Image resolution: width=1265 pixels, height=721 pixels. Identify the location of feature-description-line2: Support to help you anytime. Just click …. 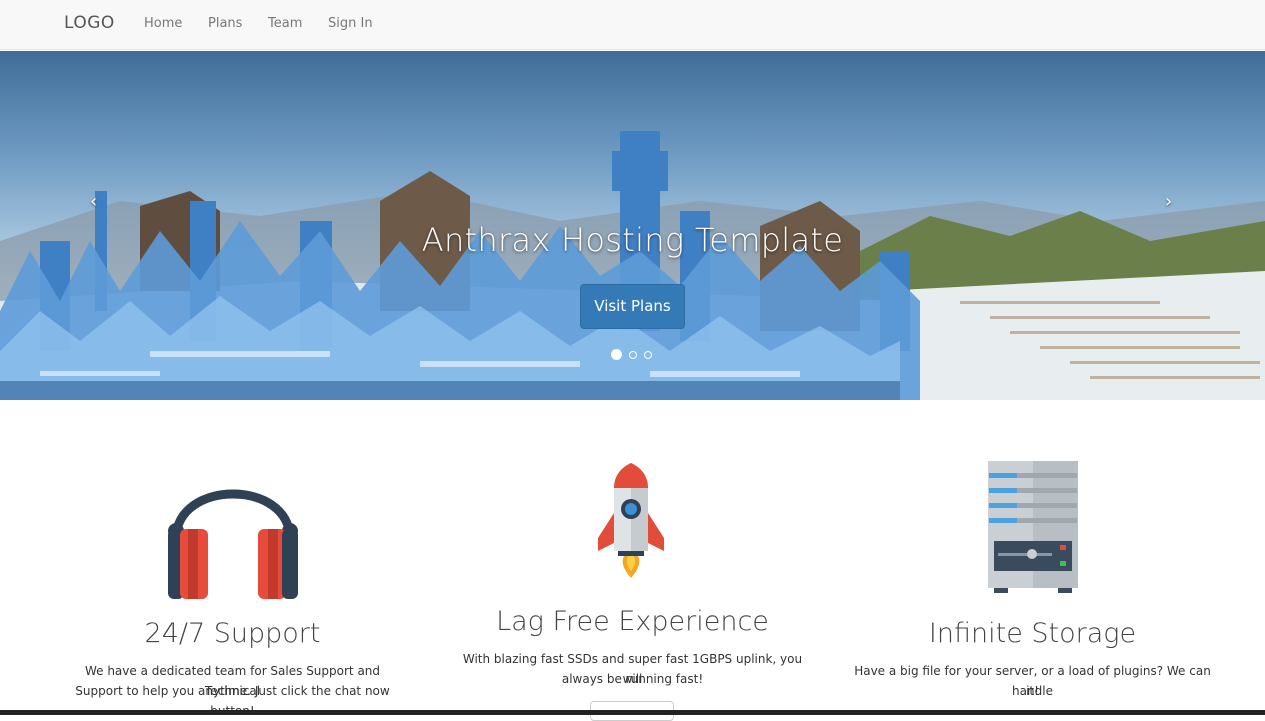
(232, 701).